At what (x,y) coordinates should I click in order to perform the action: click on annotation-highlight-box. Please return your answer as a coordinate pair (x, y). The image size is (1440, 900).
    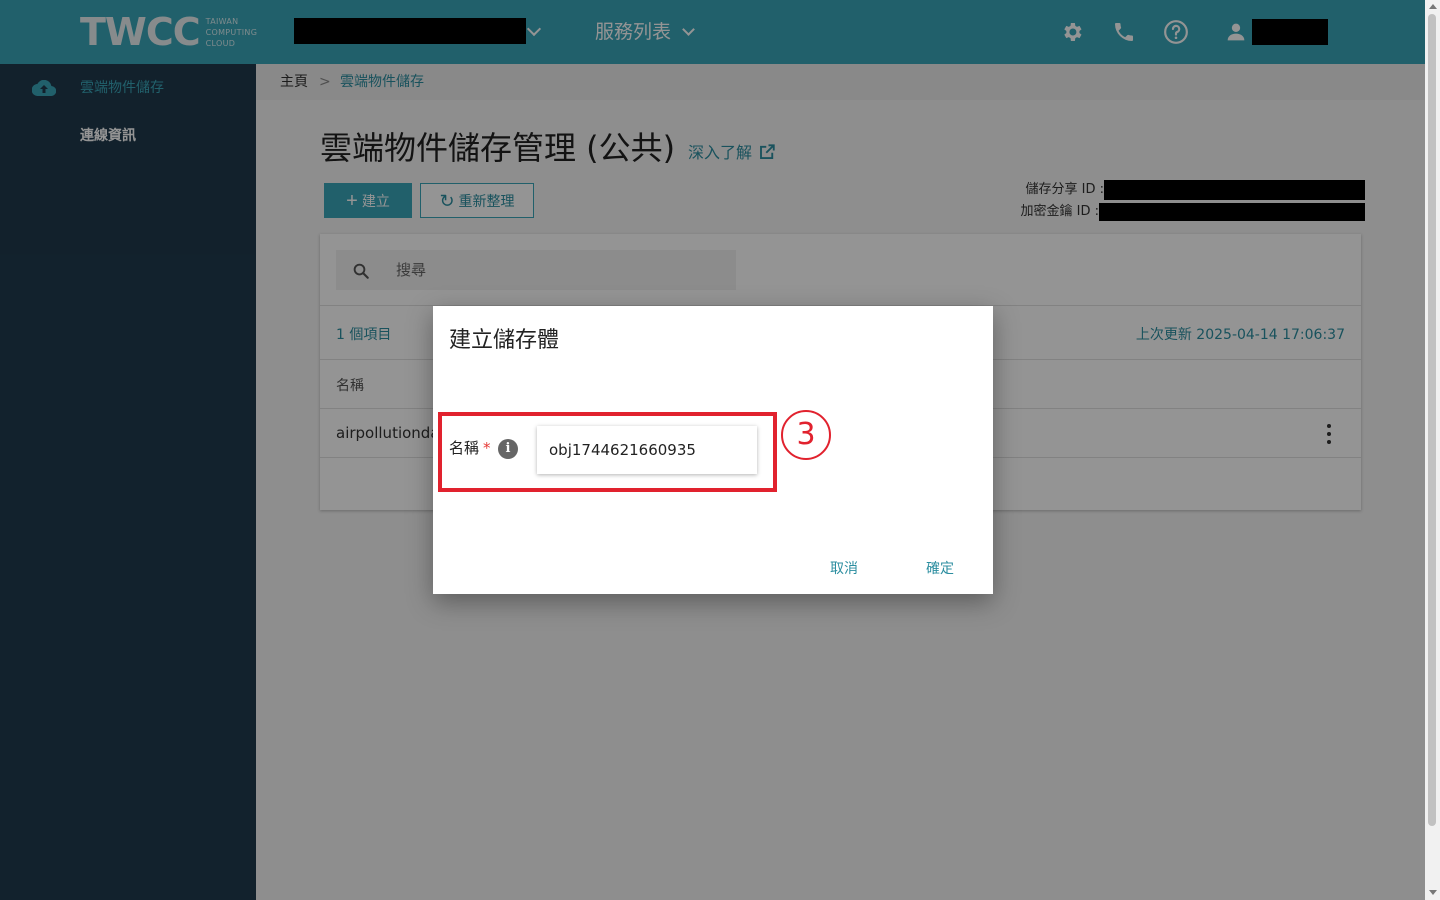
    Looking at the image, I should click on (607, 452).